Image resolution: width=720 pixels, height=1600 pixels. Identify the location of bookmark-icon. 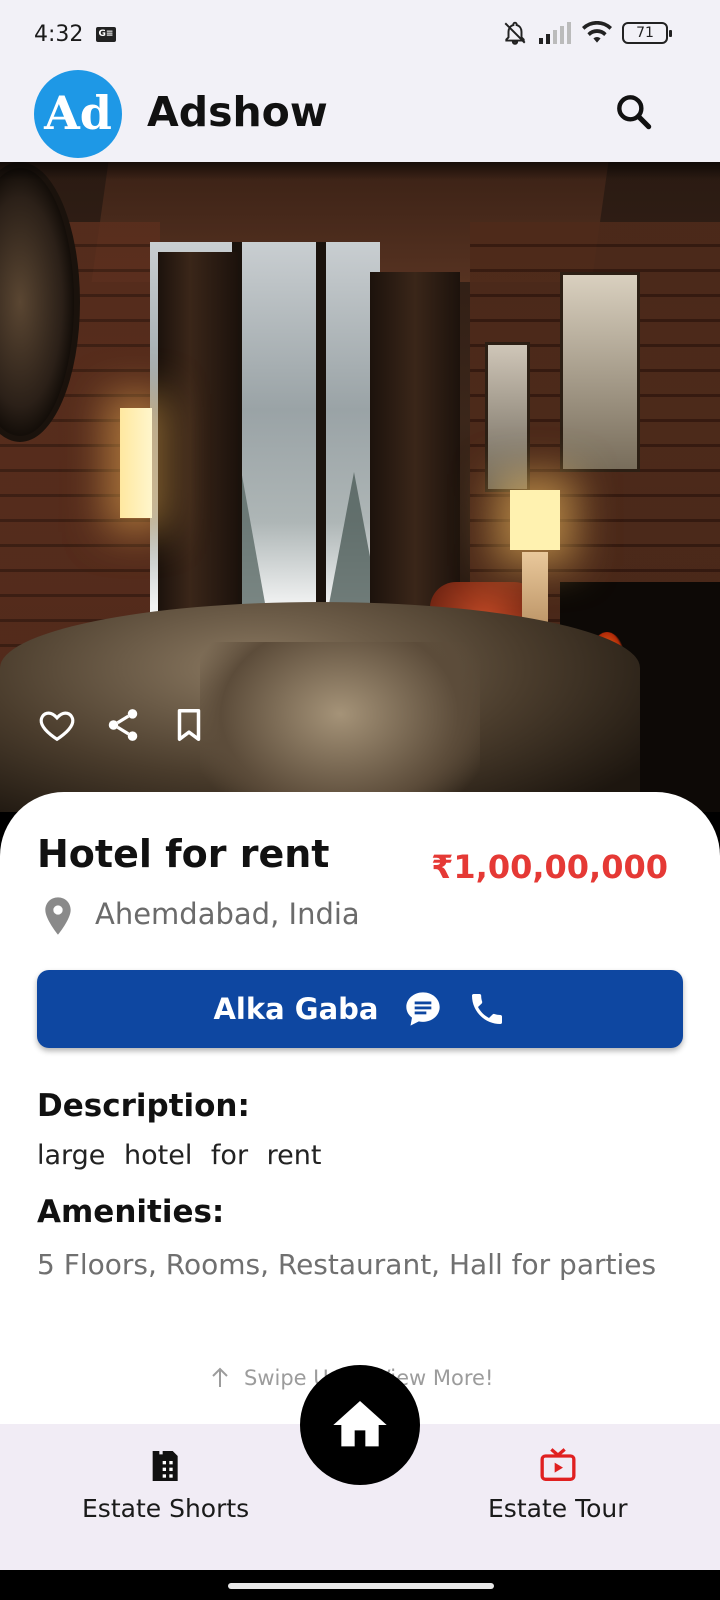
(189, 725).